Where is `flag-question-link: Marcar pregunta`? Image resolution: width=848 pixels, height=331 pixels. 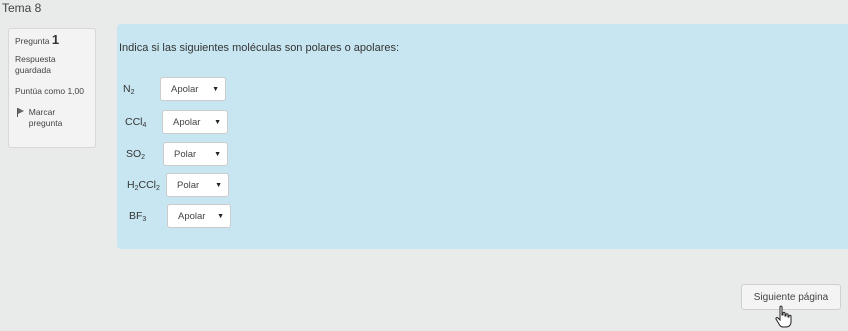 flag-question-link: Marcar pregunta is located at coordinates (52, 118).